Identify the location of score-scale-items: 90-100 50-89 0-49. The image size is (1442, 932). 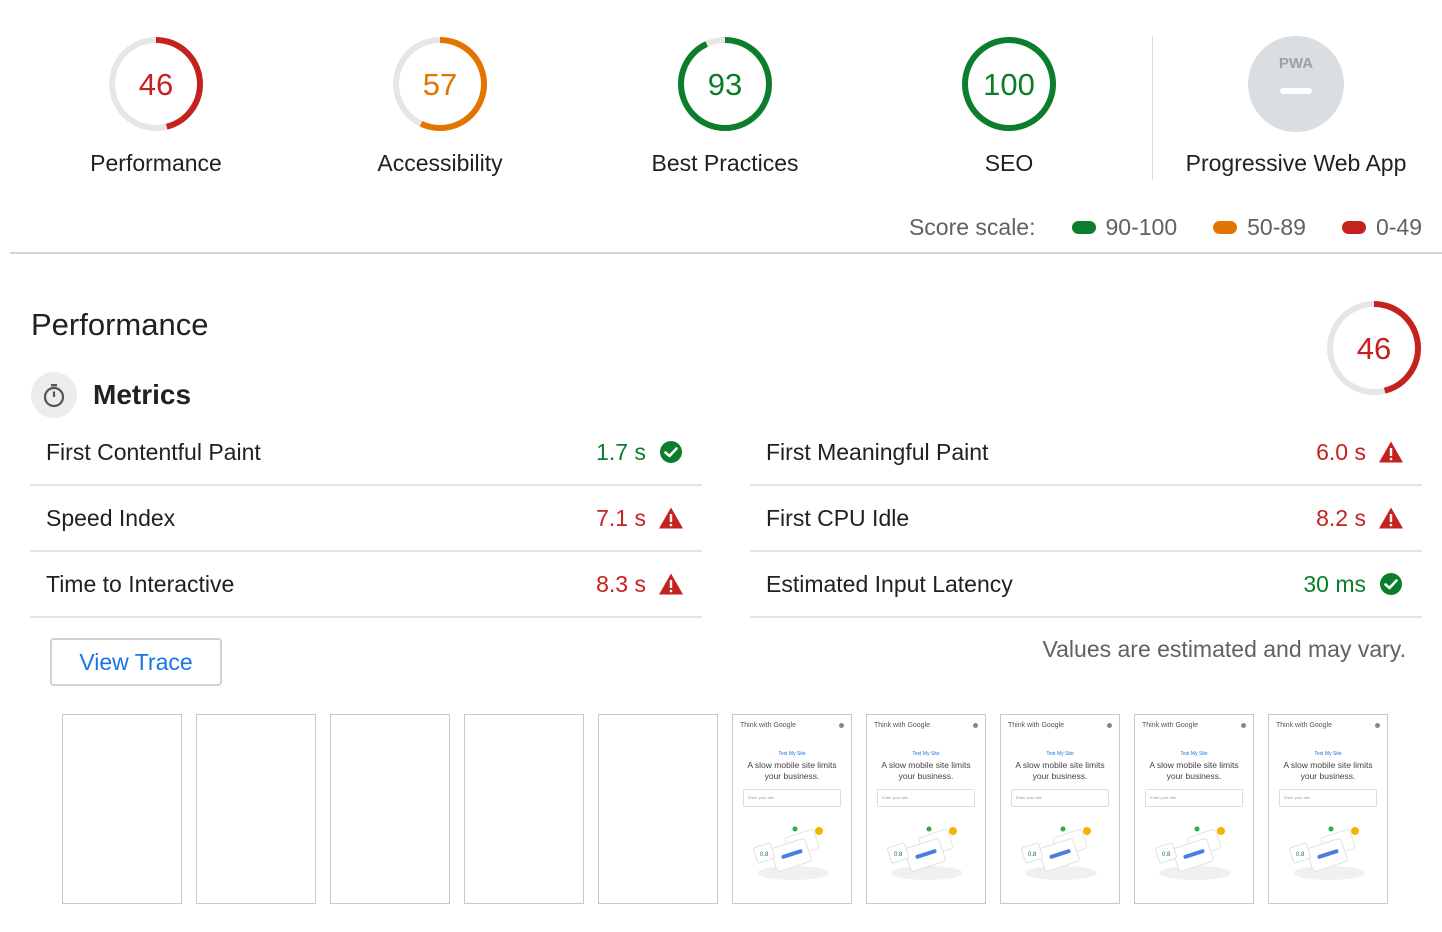
(1246, 227).